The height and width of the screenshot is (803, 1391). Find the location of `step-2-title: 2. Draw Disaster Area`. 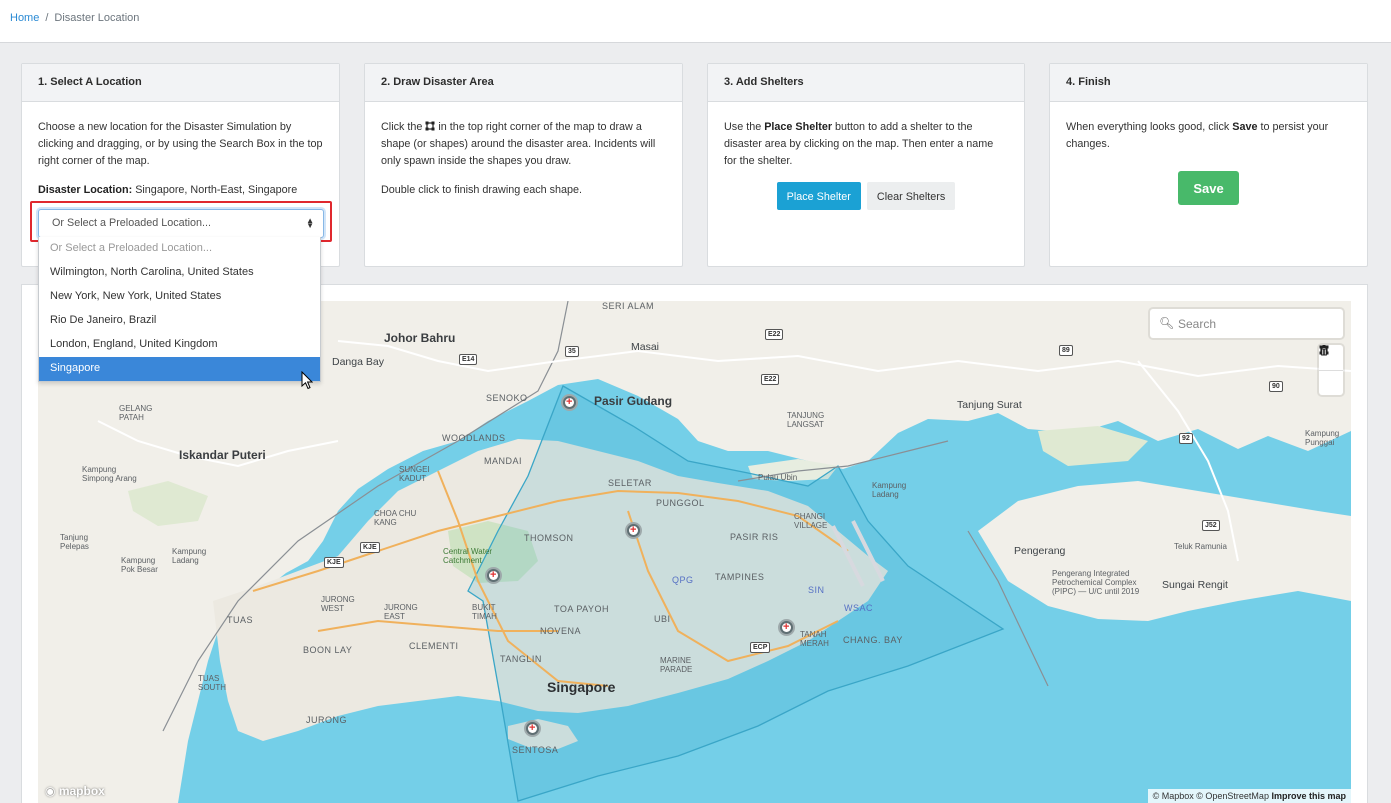

step-2-title: 2. Draw Disaster Area is located at coordinates (523, 83).